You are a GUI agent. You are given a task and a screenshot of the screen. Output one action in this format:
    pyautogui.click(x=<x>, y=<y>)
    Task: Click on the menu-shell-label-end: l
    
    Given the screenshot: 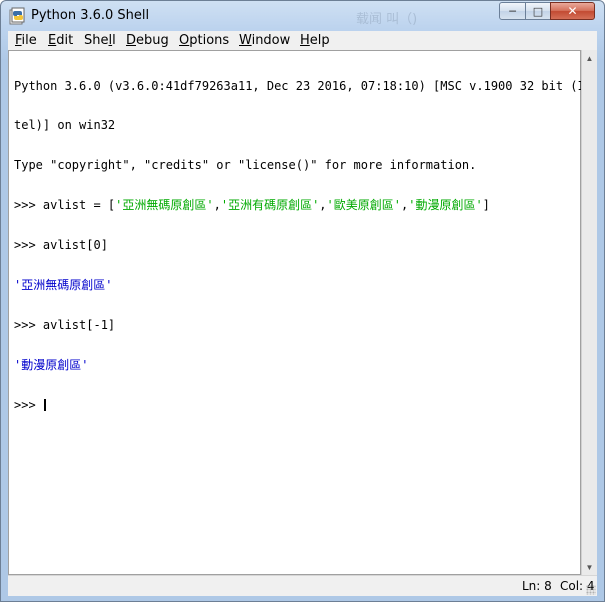 What is the action you would take?
    pyautogui.click(x=114, y=40)
    